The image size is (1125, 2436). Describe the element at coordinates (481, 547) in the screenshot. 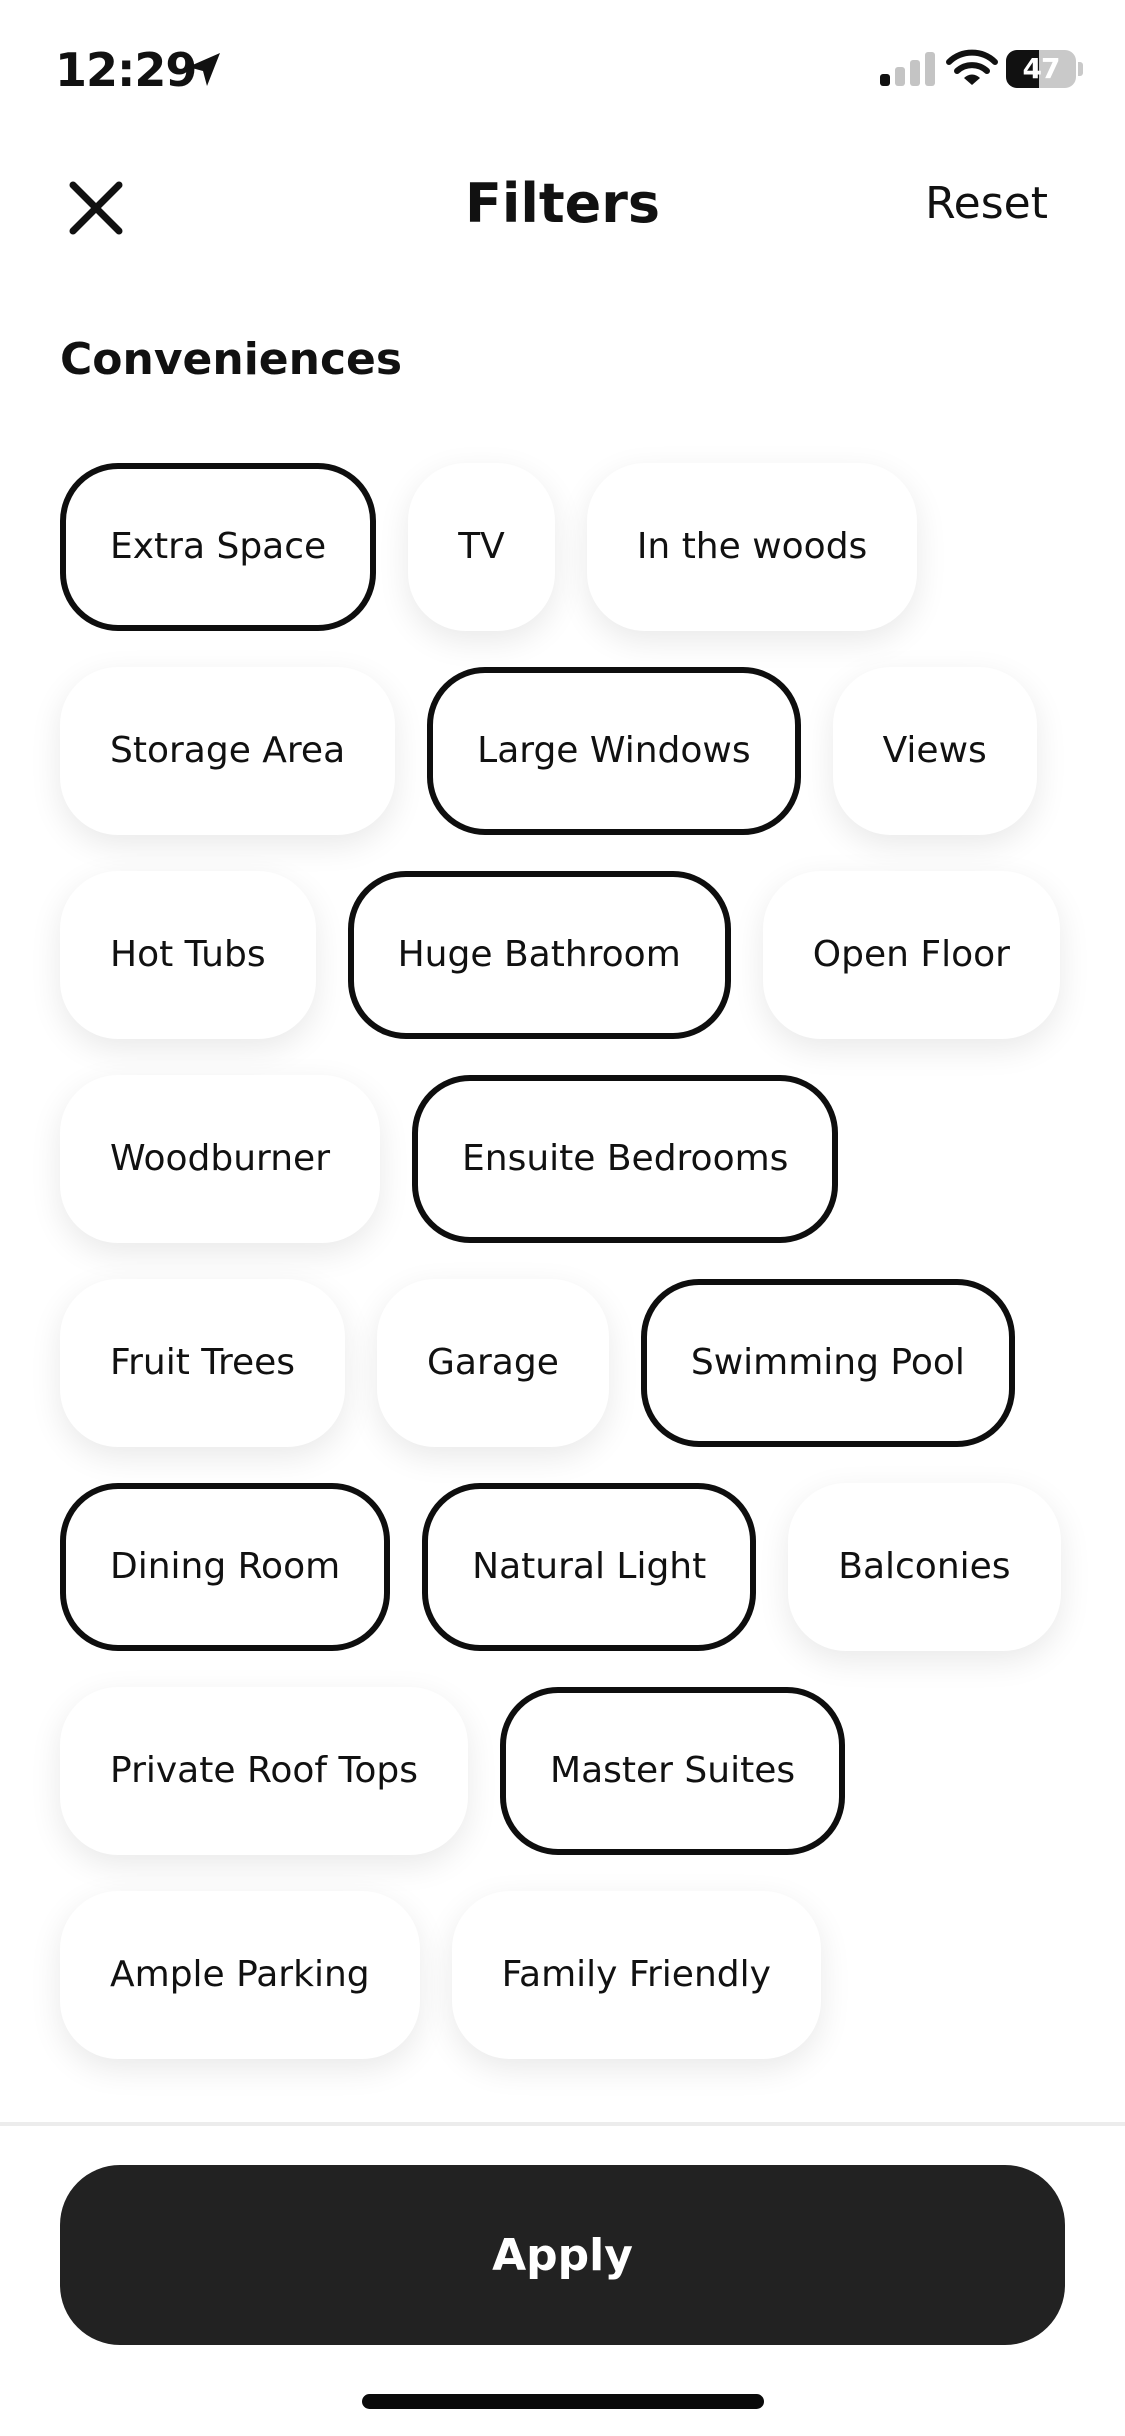

I see `filter-chip: TV` at that location.